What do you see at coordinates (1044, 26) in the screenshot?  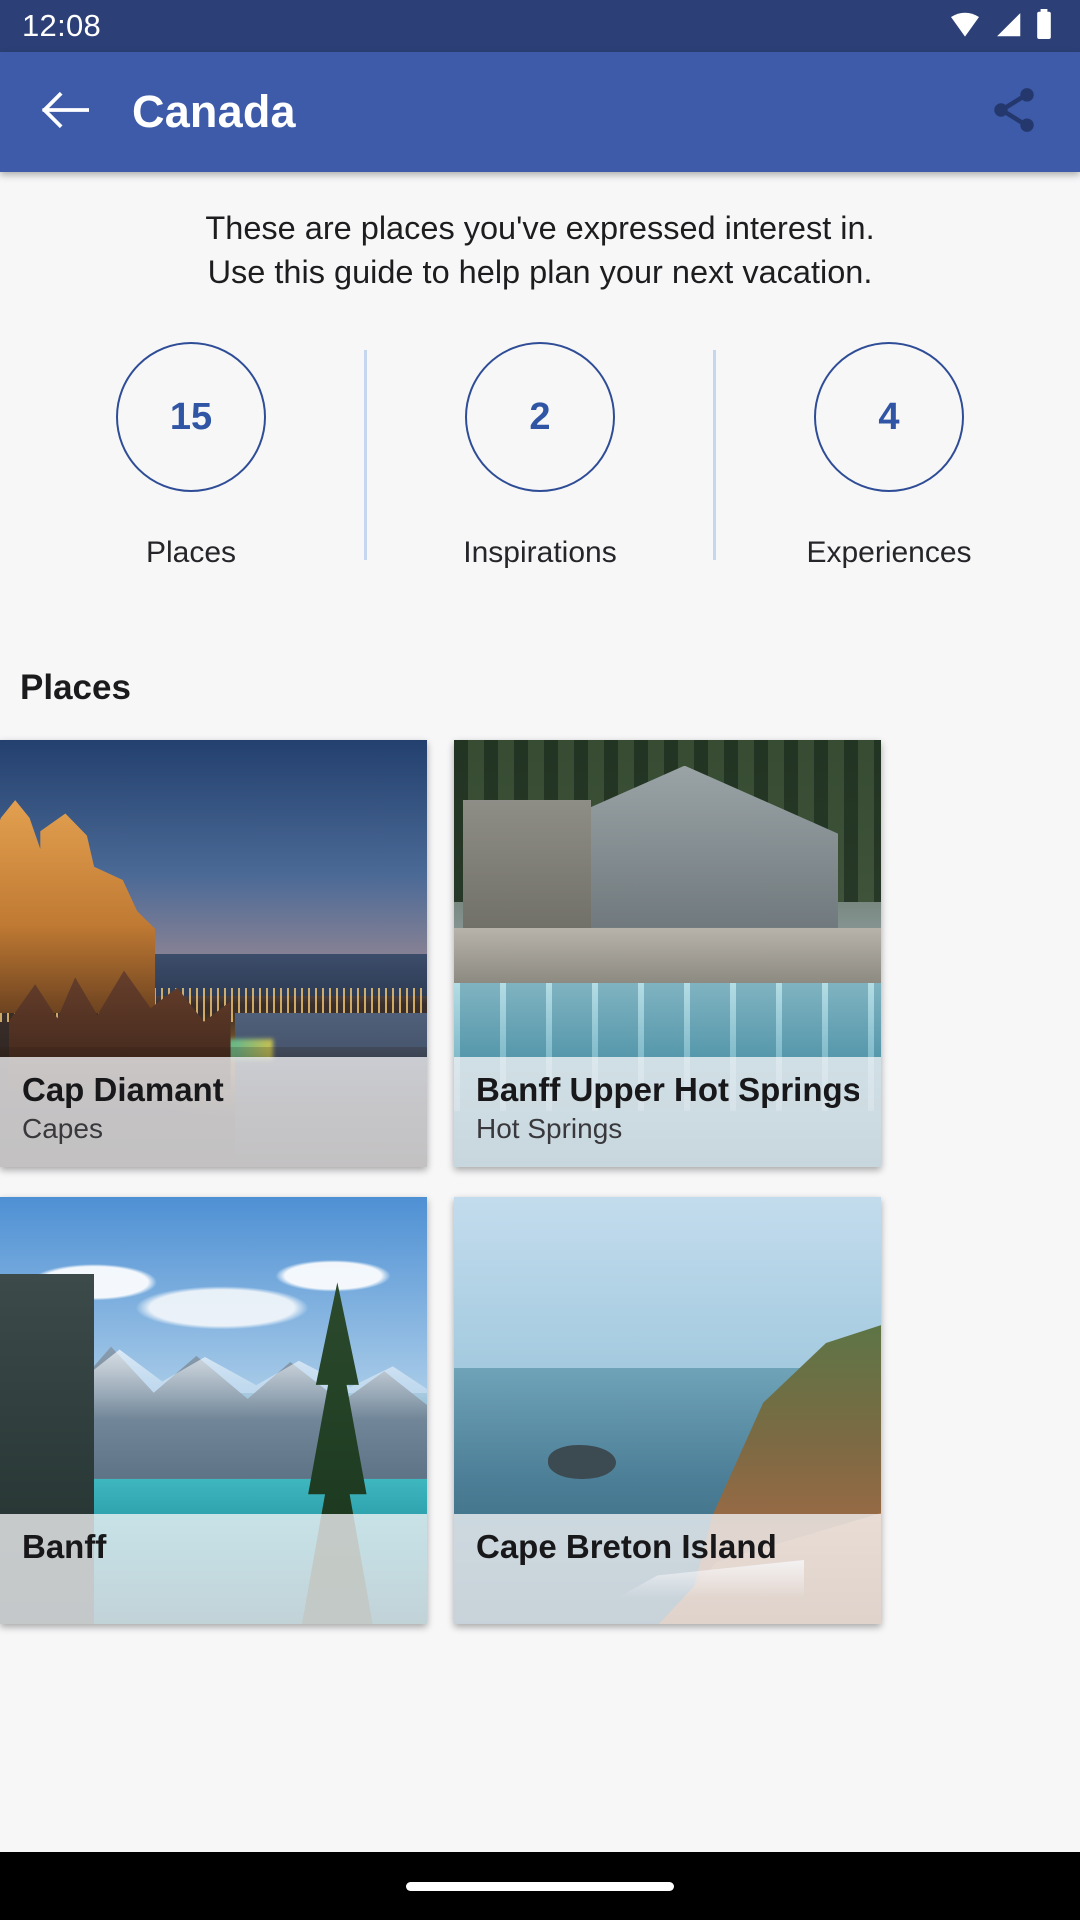 I see `battery-icon` at bounding box center [1044, 26].